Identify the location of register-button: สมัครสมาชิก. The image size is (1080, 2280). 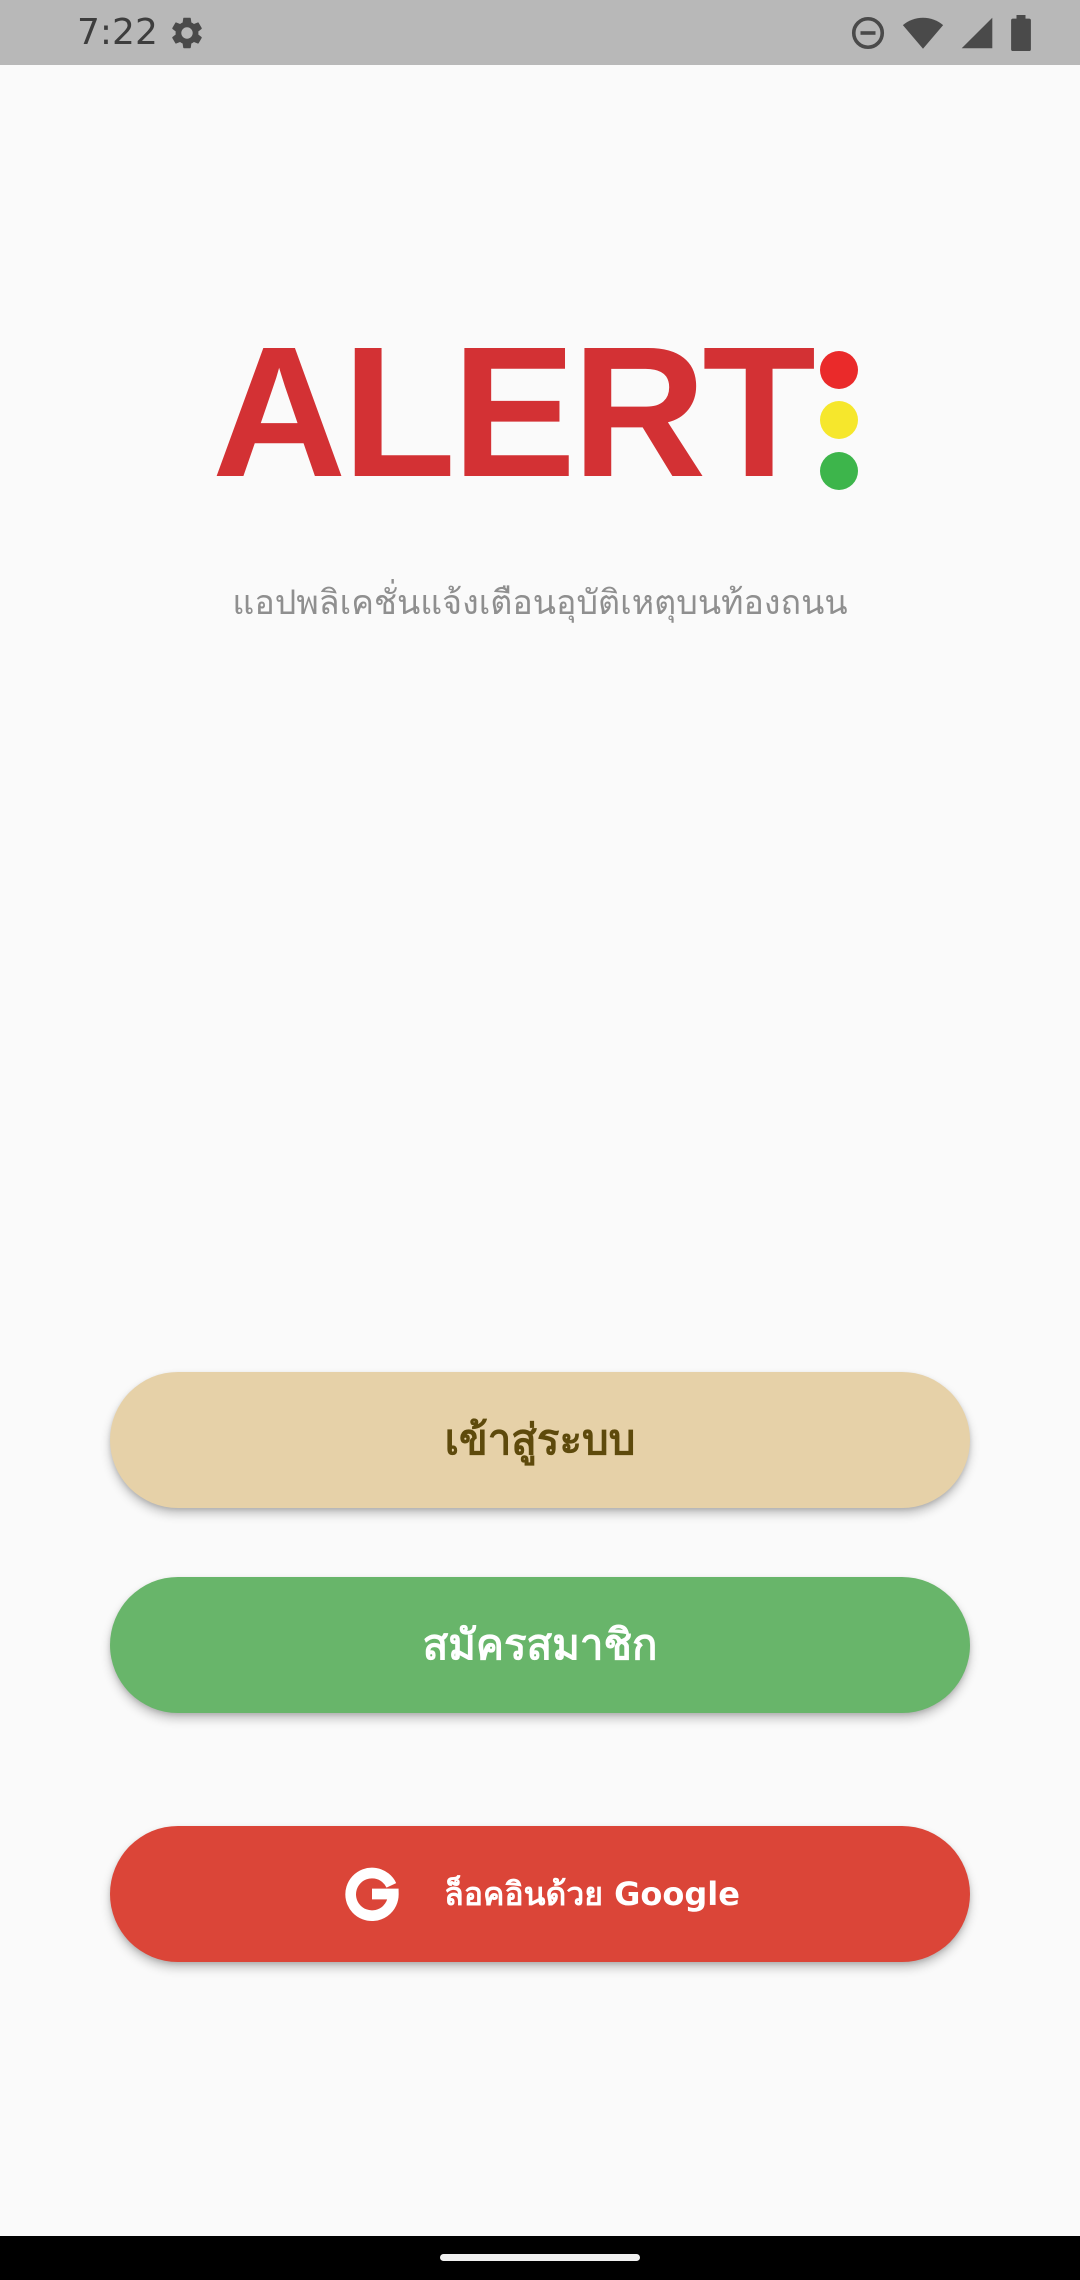
(540, 1645).